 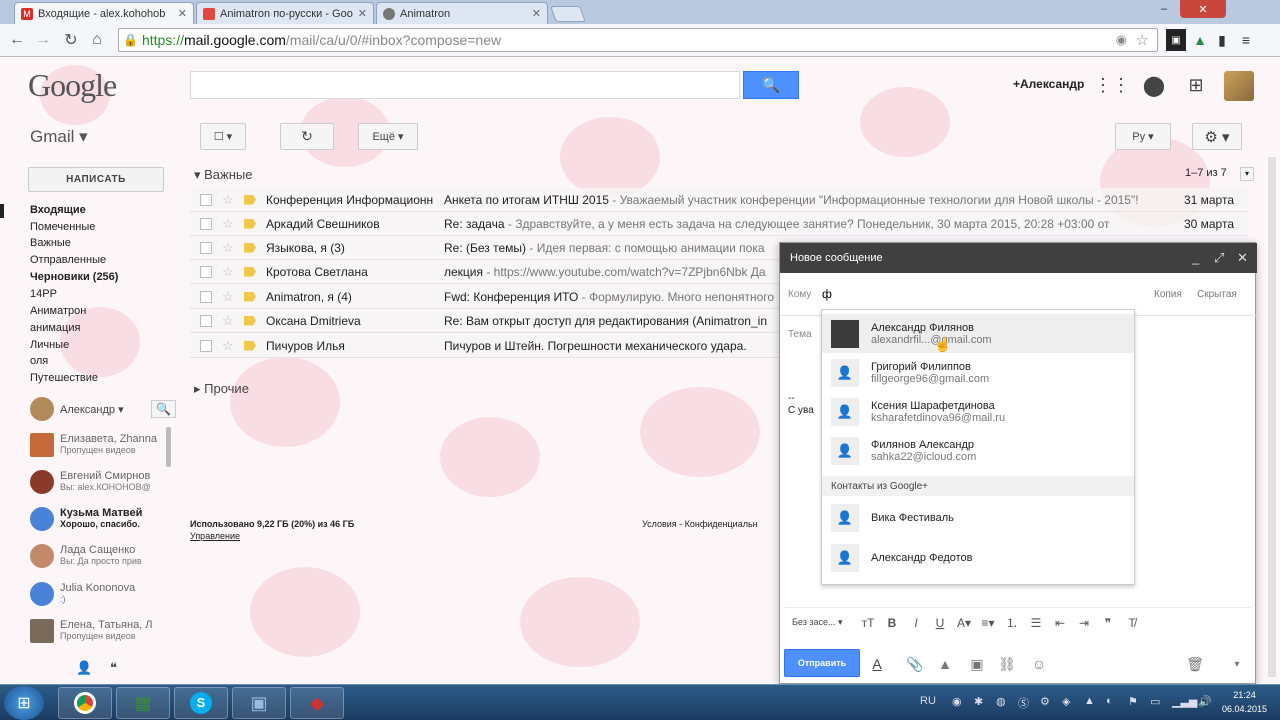 I want to click on home-icon: ⌂, so click(x=97, y=40).